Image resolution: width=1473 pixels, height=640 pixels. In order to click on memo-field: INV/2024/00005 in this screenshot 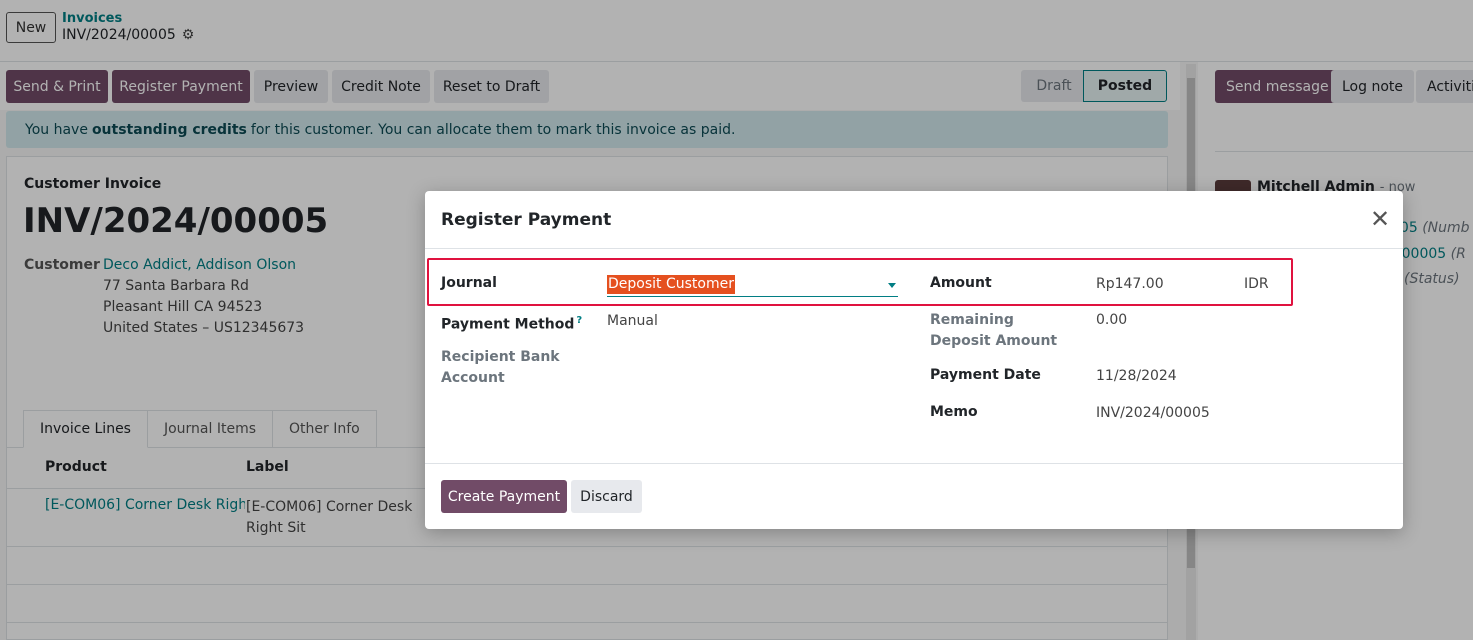, I will do `click(1153, 413)`.